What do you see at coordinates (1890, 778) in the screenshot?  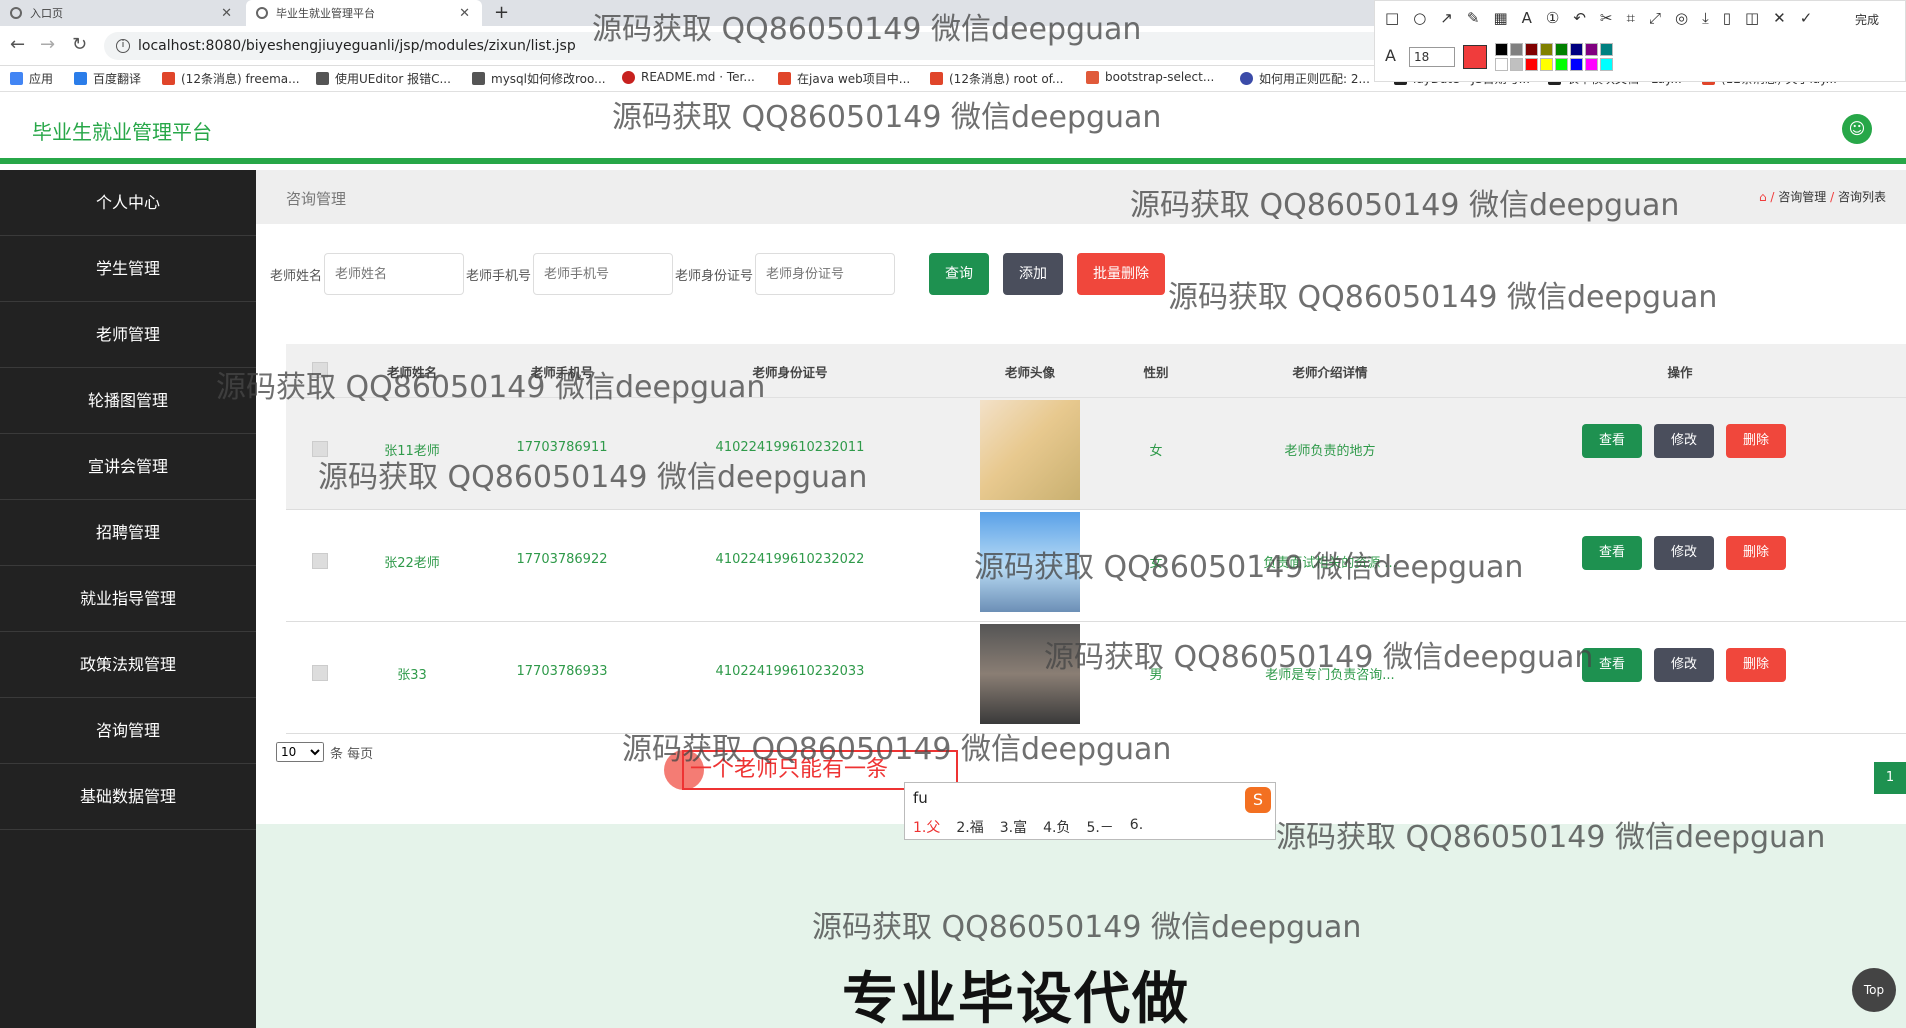 I see `page-number-button: 1` at bounding box center [1890, 778].